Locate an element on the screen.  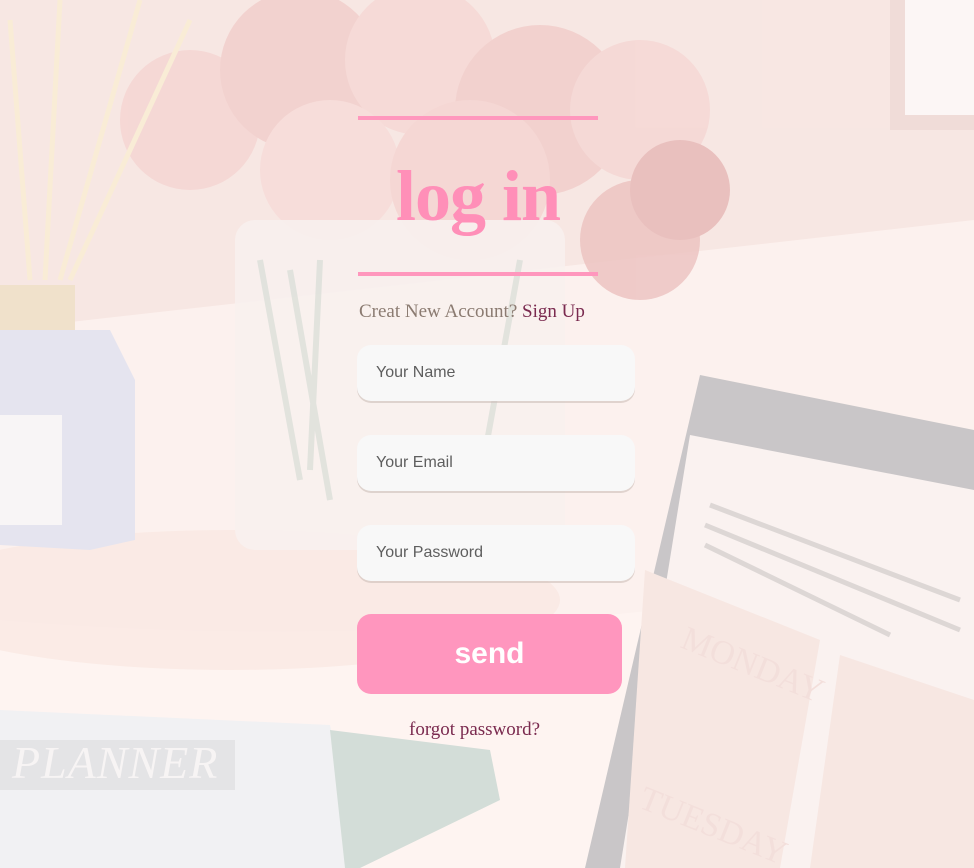
signup-prompt-line: Creat New Account? Sign Up is located at coordinates (472, 312).